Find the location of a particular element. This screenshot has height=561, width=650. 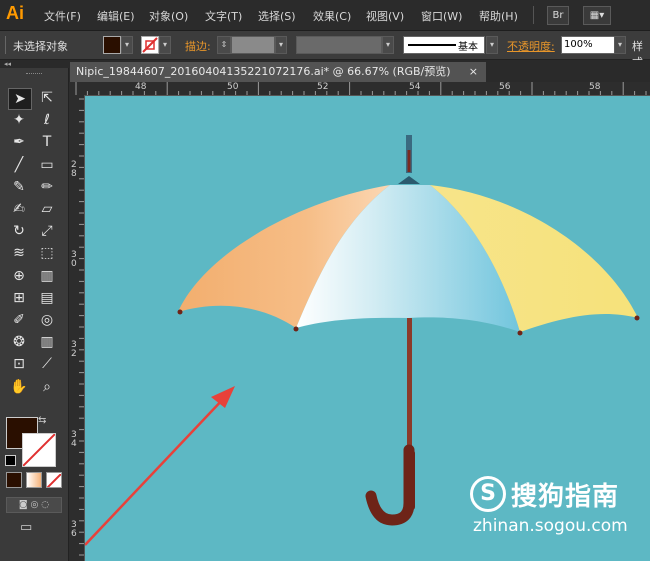

stroke-label: 描边: is located at coordinates (198, 46).